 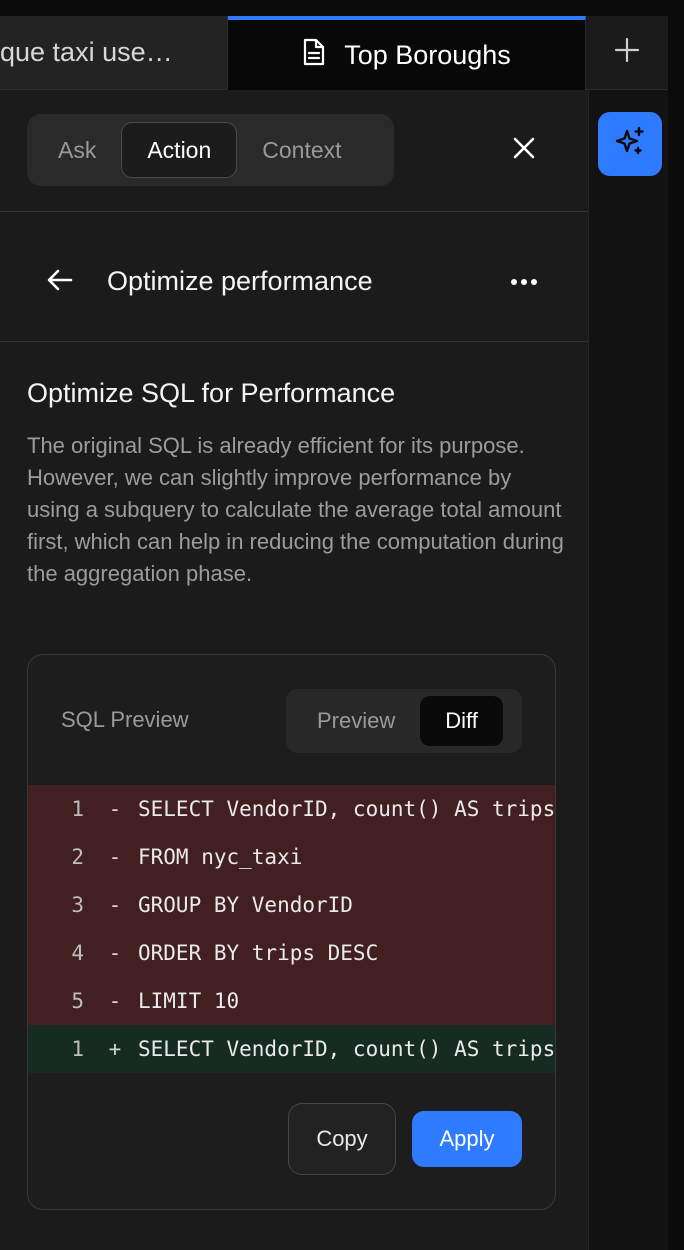 I want to click on line-number: 5, so click(x=77, y=1001).